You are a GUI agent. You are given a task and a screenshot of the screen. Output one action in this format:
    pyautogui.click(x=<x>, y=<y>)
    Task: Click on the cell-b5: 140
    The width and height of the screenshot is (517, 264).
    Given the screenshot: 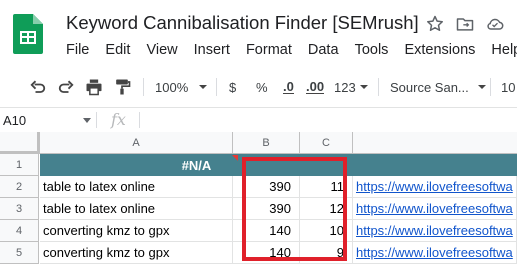 What is the action you would take?
    pyautogui.click(x=266, y=253)
    